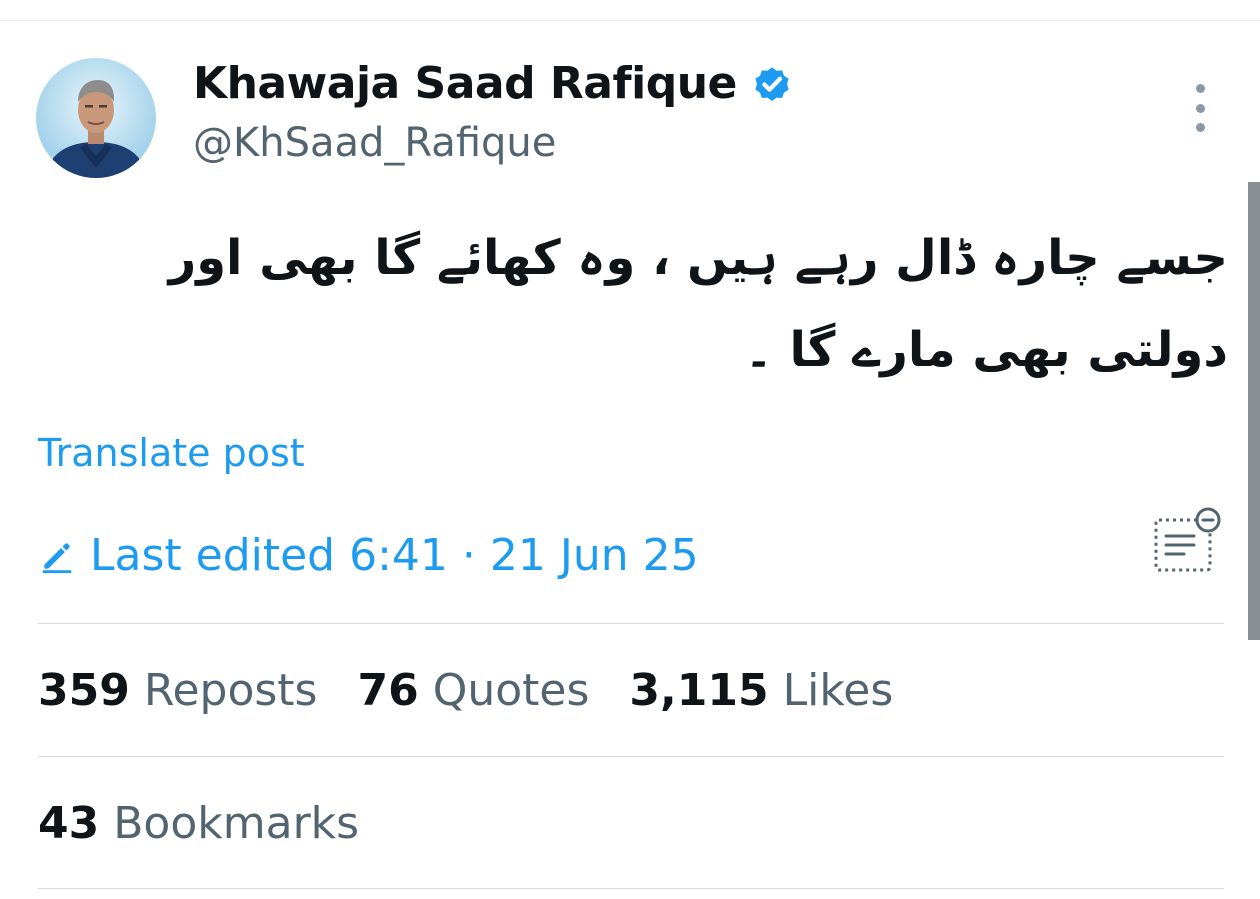  Describe the element at coordinates (1200, 108) in the screenshot. I see `more-options-icon` at that location.